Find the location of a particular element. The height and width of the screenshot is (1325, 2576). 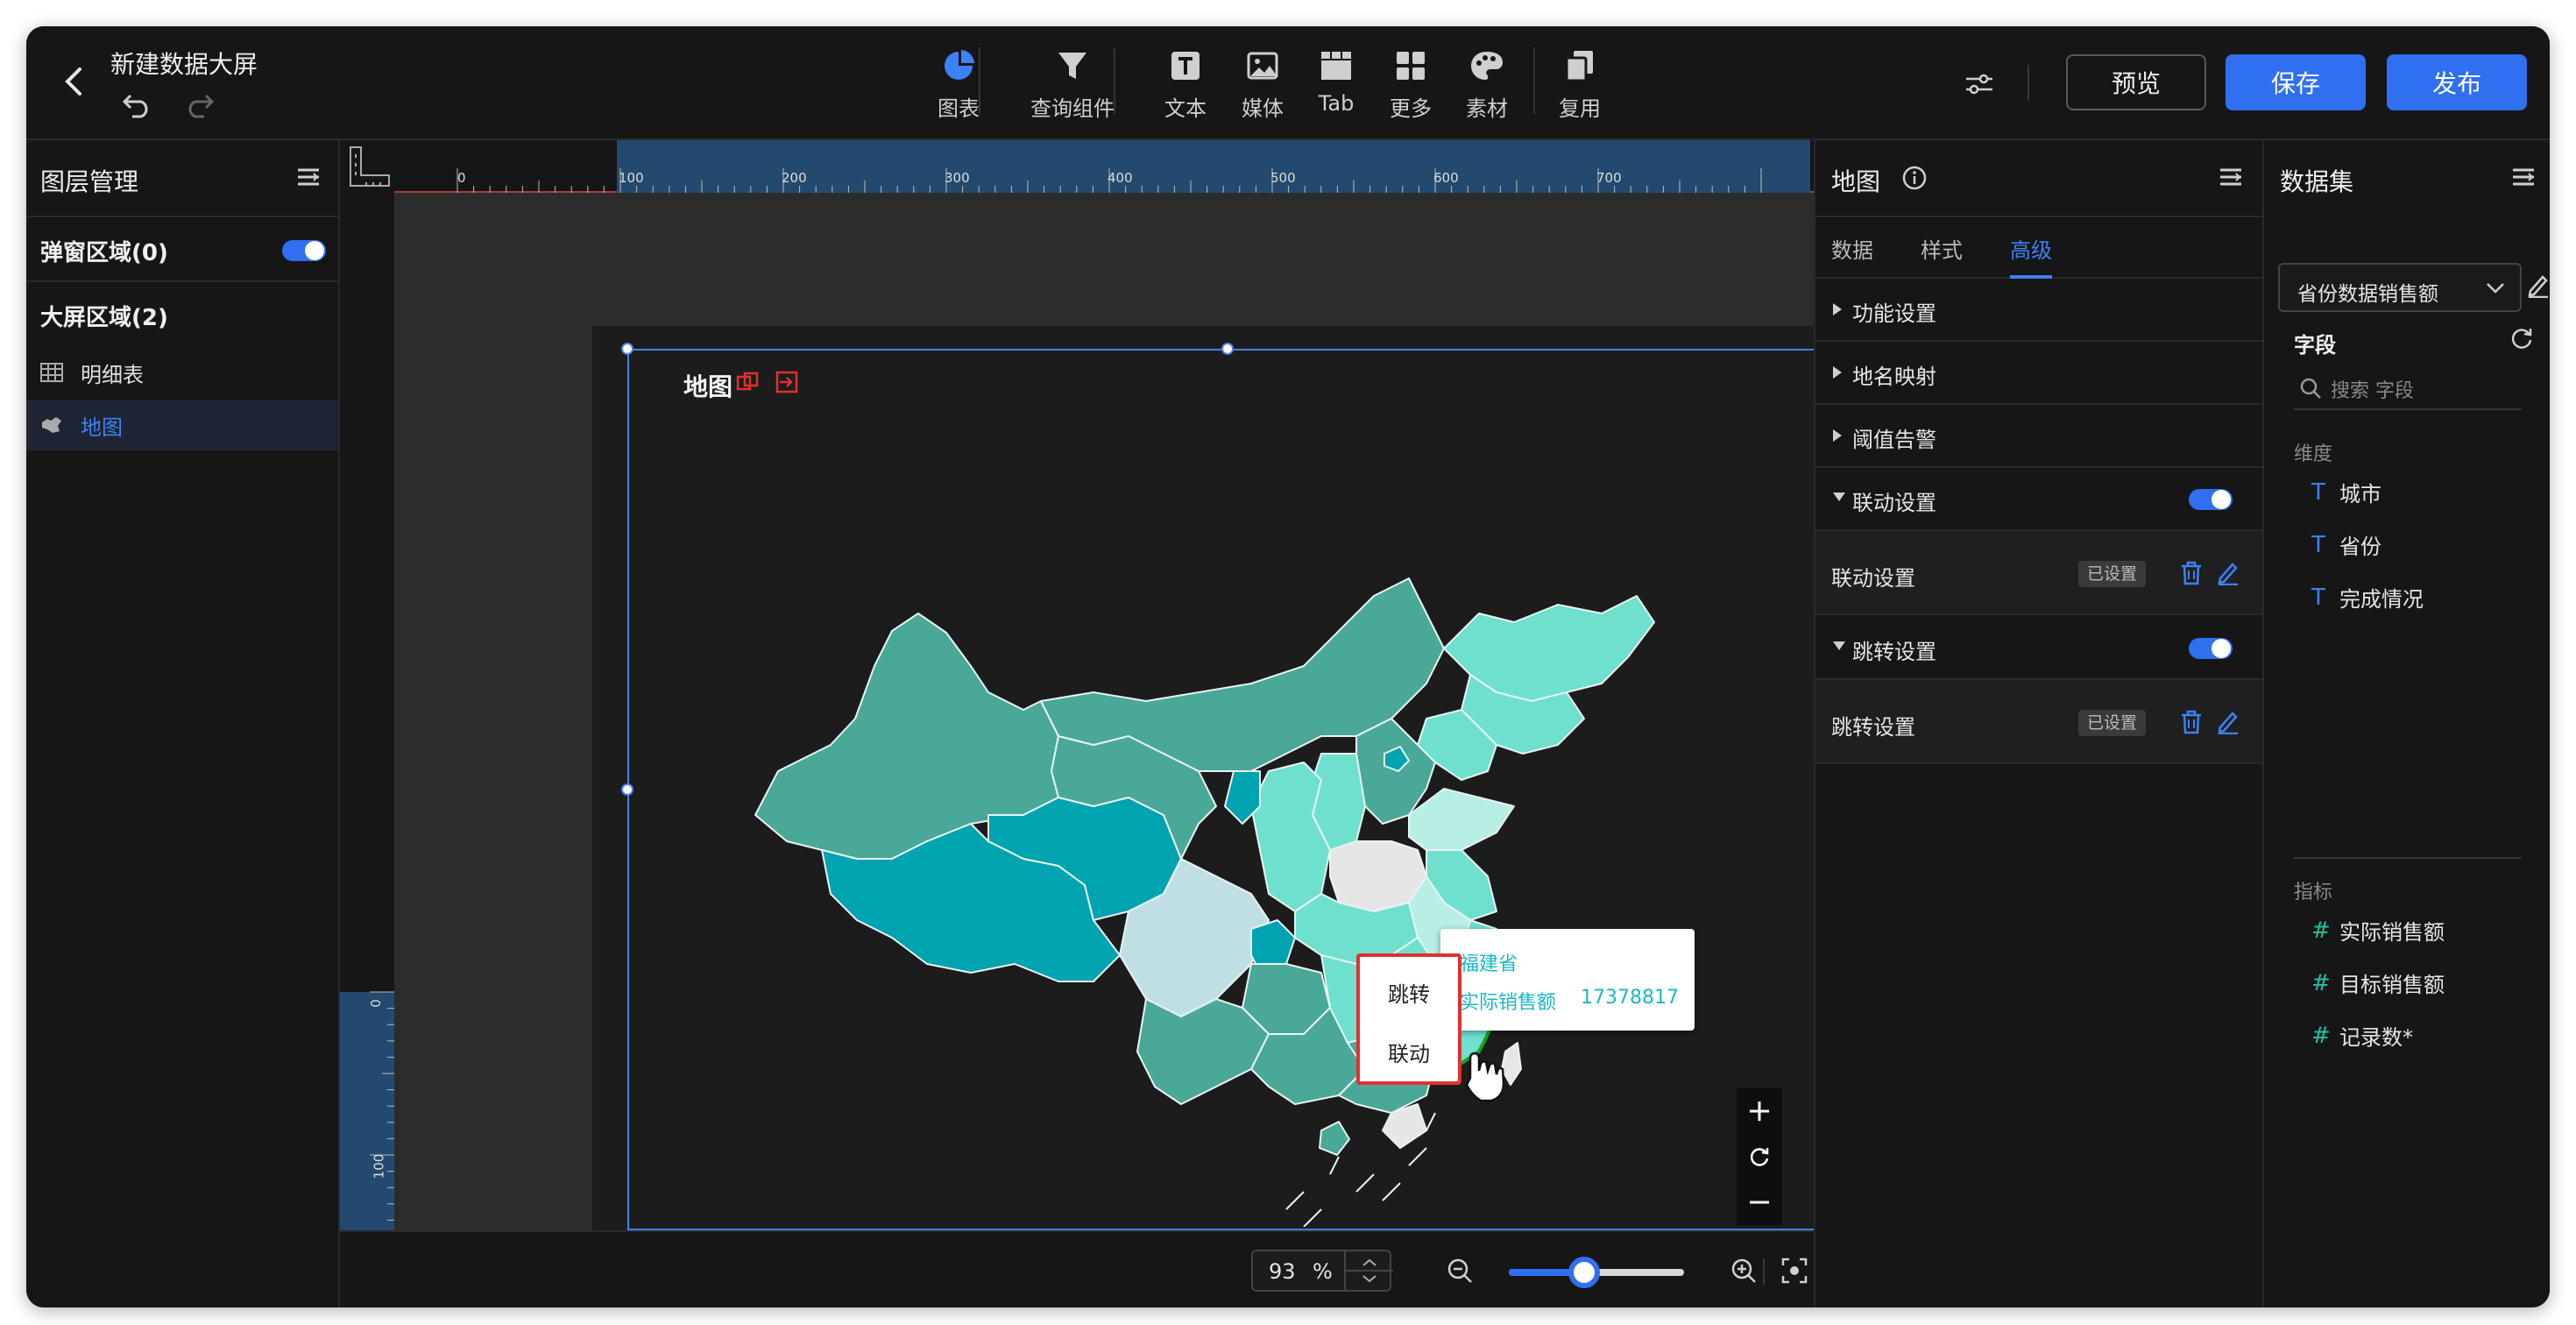

layer-menu-button is located at coordinates (310, 179).